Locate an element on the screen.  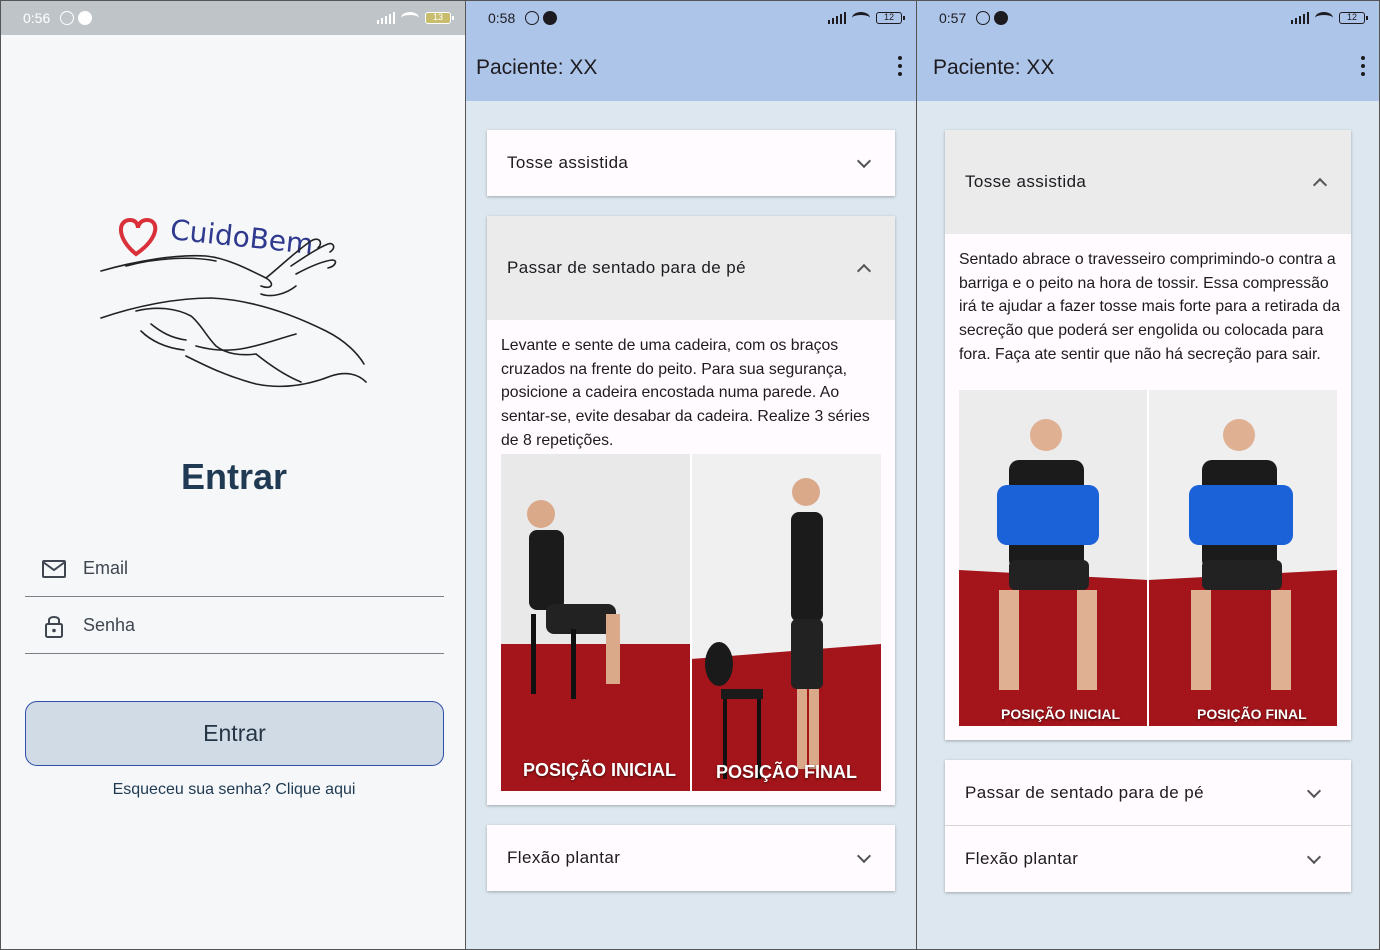
heart-icon is located at coordinates (138, 237).